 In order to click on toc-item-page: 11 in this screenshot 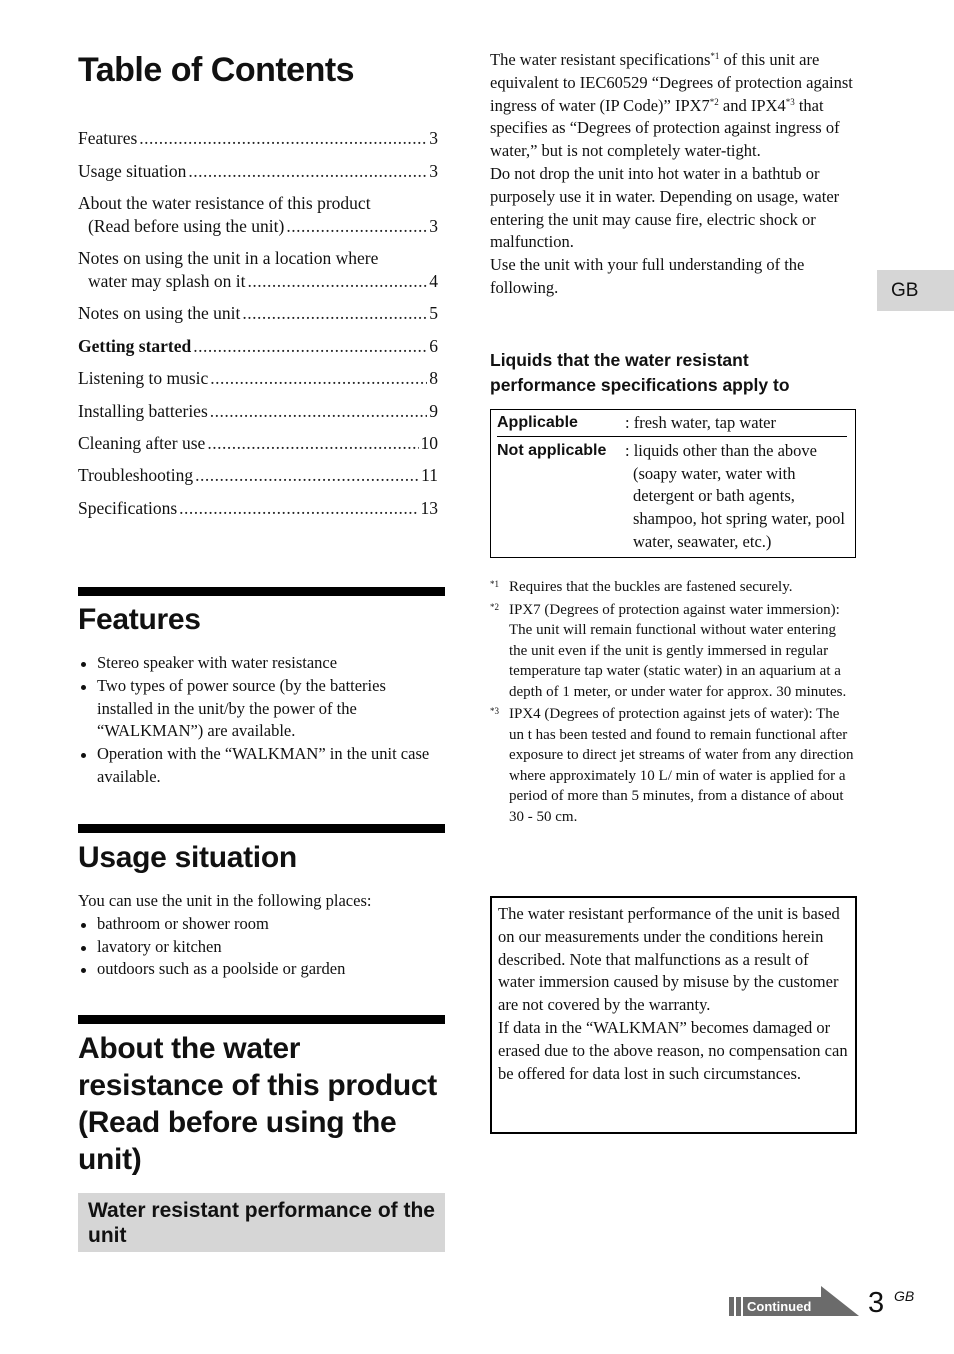, I will do `click(429, 475)`.